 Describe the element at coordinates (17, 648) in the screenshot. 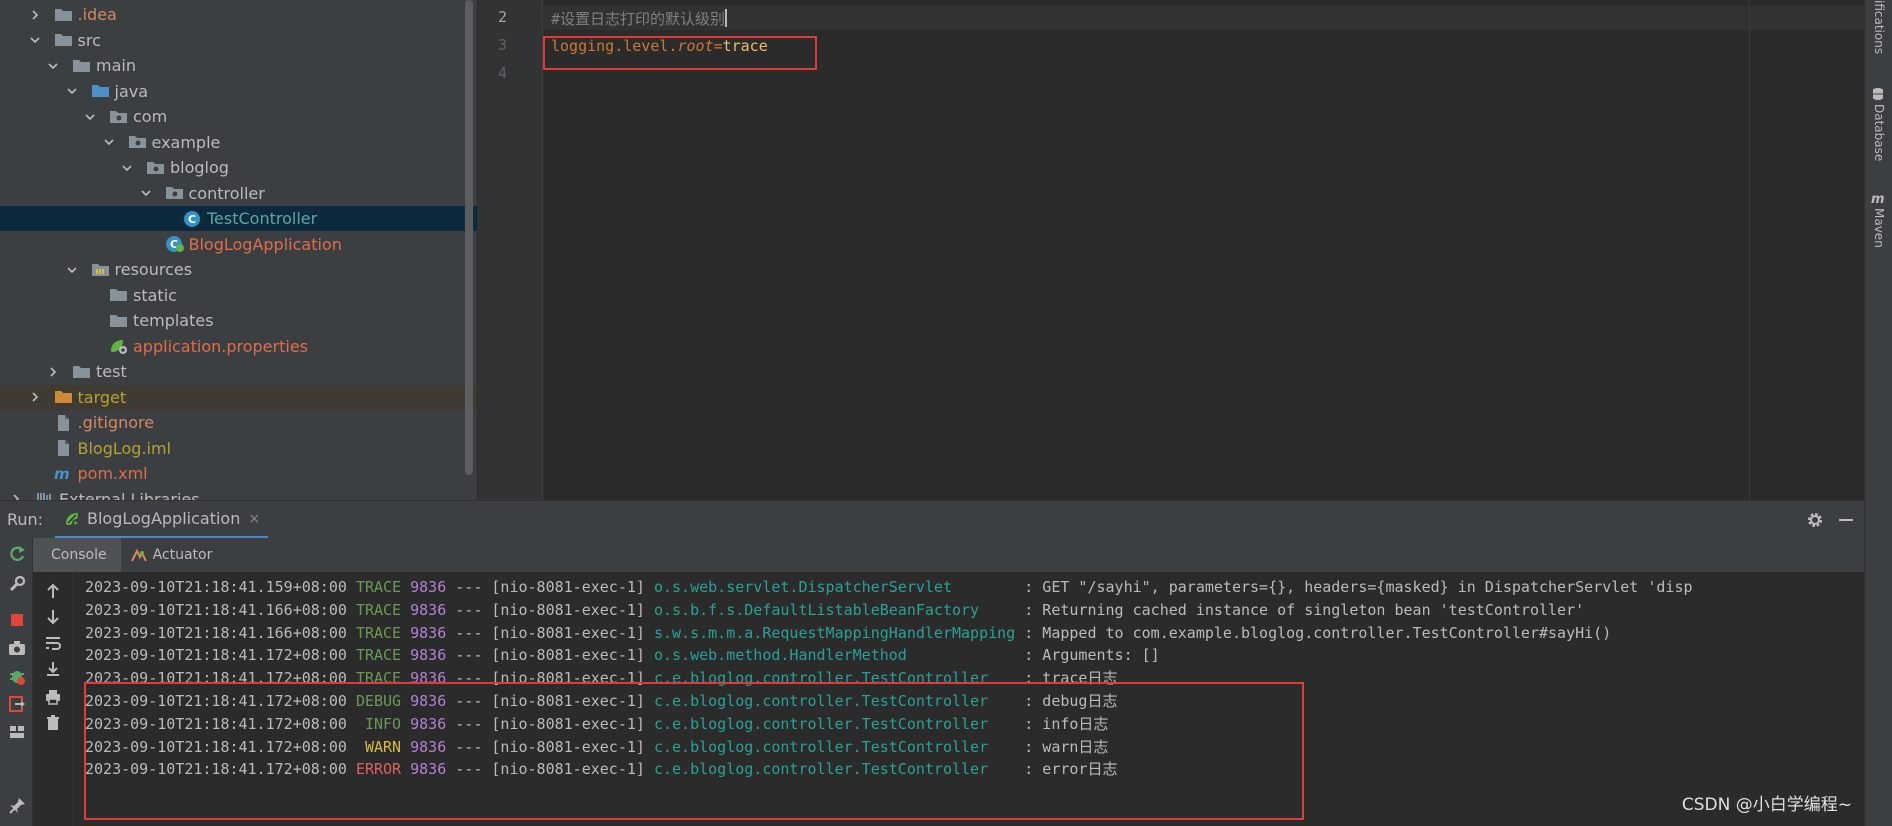

I see `camera-icon` at that location.